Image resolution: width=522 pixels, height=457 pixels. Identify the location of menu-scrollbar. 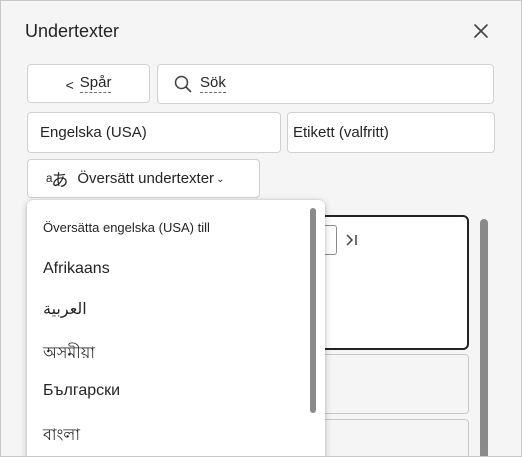
(313, 310).